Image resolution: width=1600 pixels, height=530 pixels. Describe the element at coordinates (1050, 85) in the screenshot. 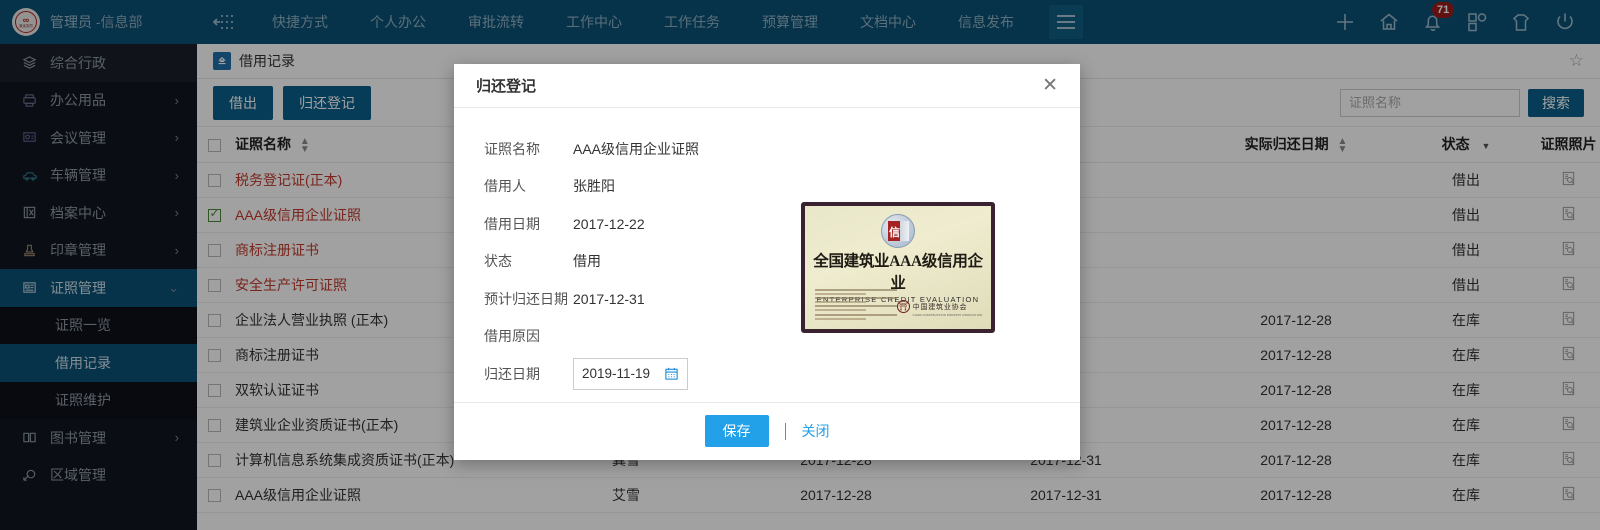

I see `close-icon: ✕` at that location.